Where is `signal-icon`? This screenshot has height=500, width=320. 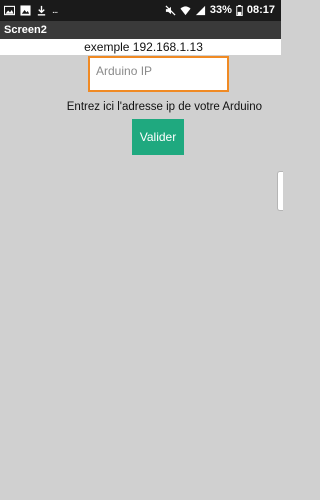
signal-icon is located at coordinates (200, 10).